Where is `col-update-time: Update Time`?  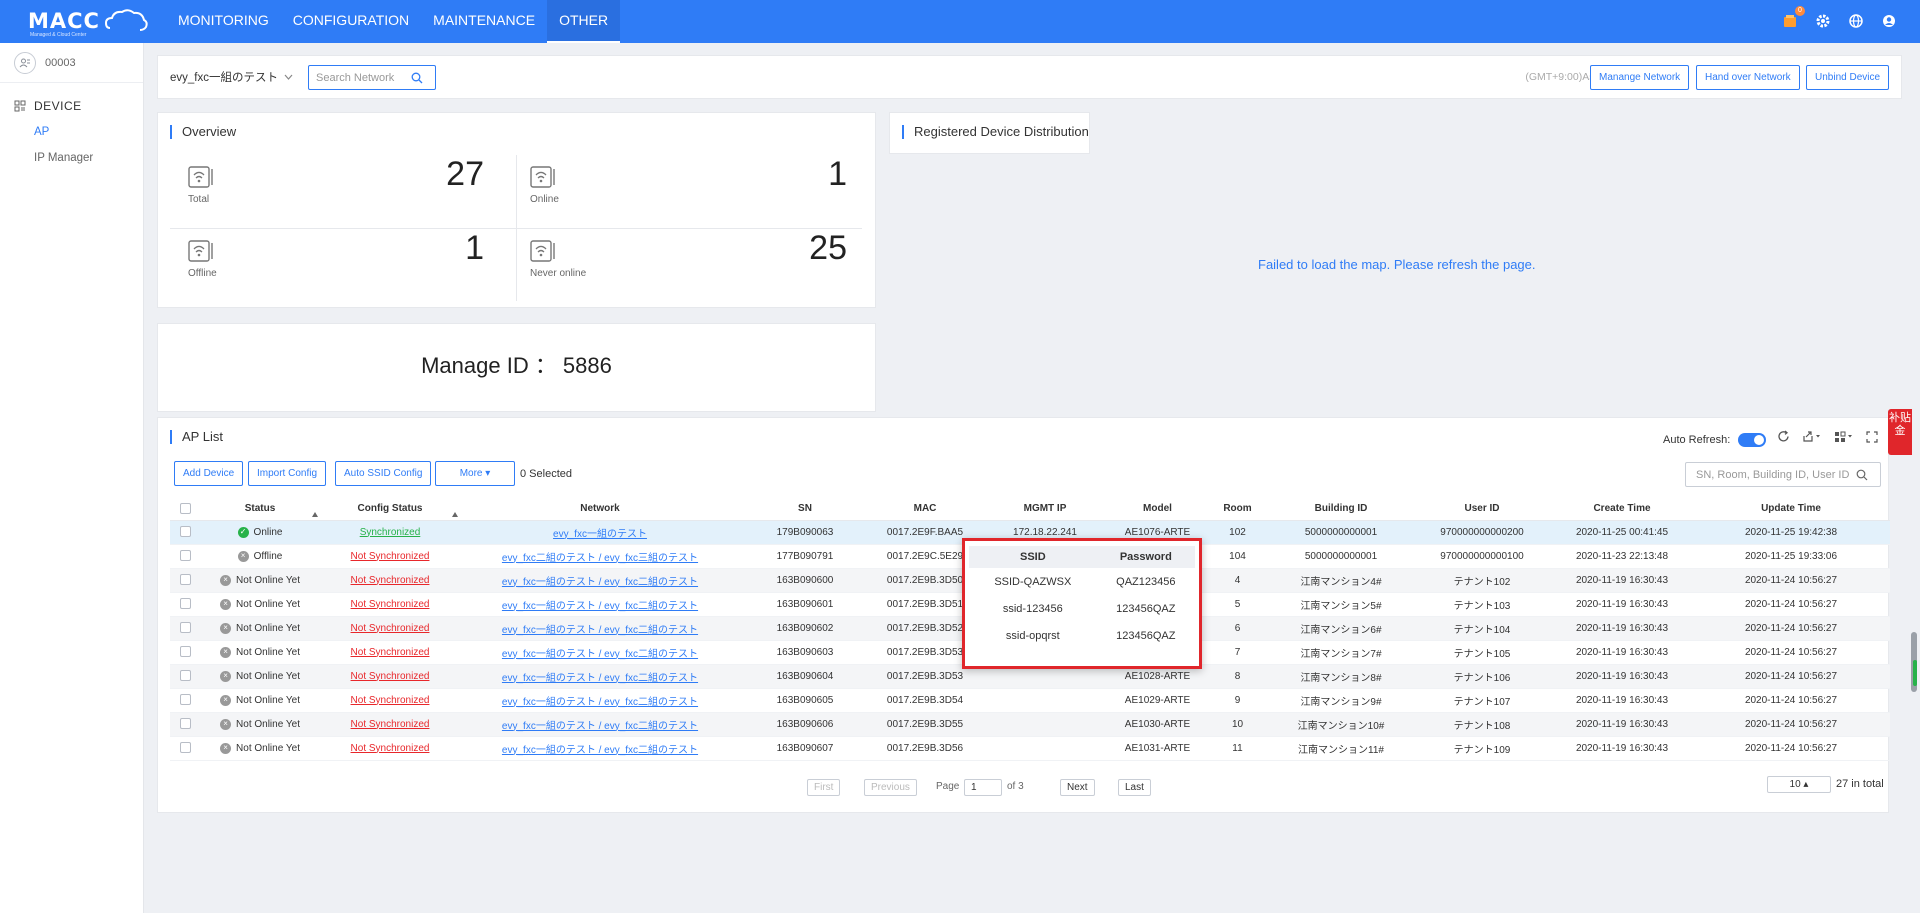 col-update-time: Update Time is located at coordinates (1791, 509).